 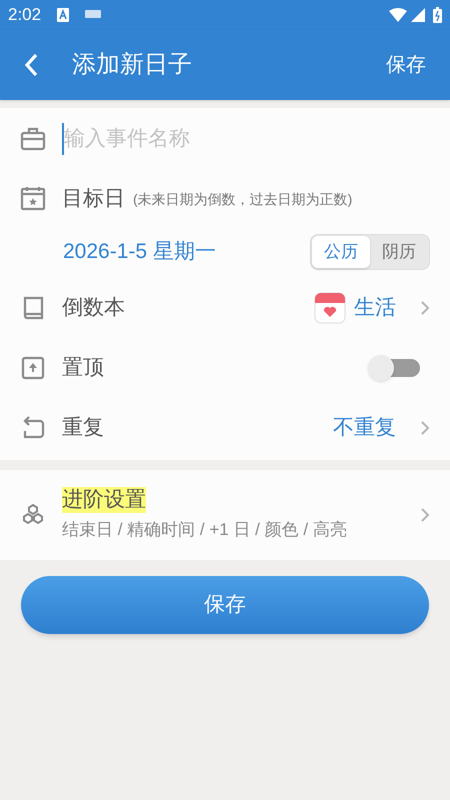 What do you see at coordinates (31, 65) in the screenshot?
I see `back-icon` at bounding box center [31, 65].